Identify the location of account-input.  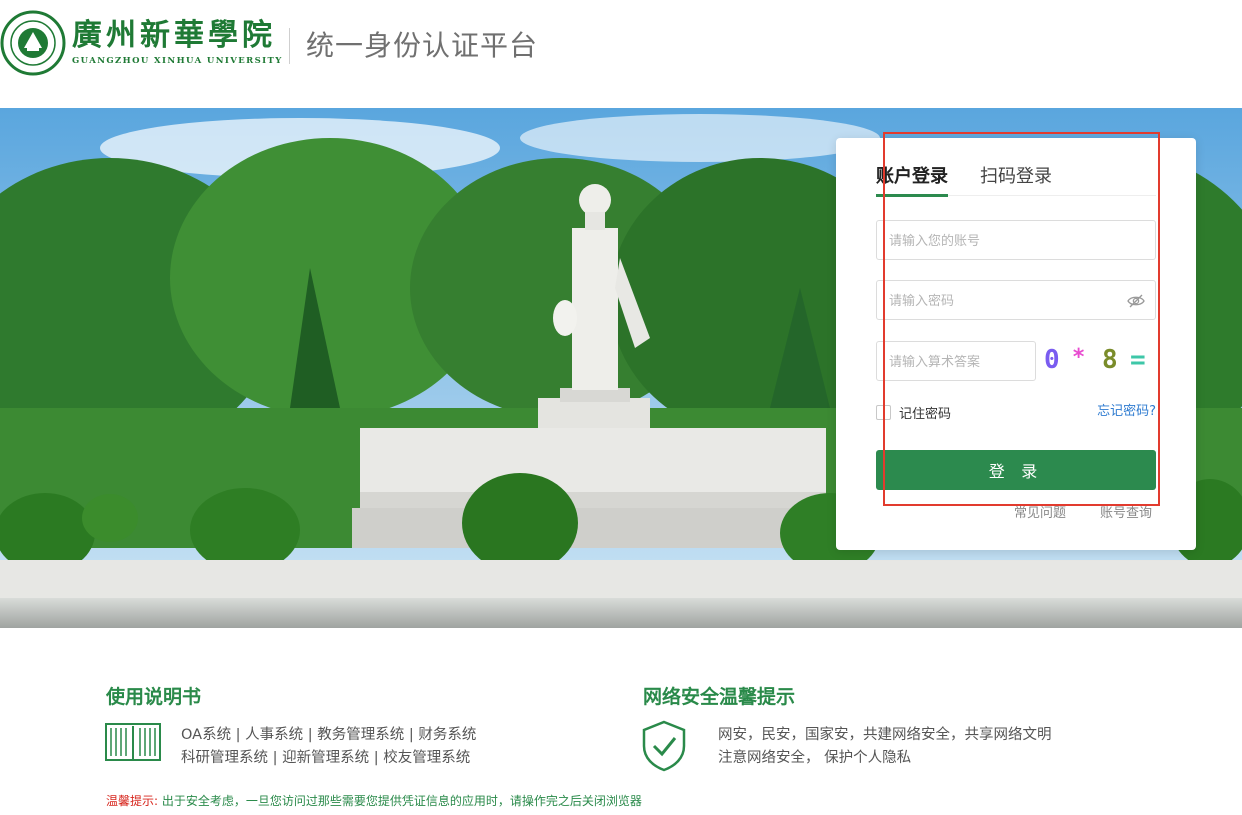
(1016, 240).